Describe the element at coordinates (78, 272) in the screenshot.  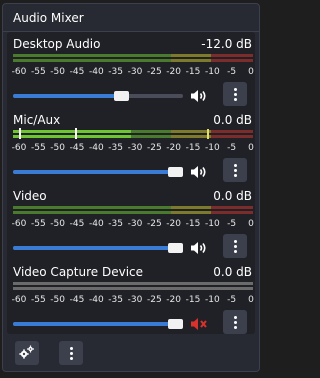
I see `channel-name: Video Capture Device` at that location.